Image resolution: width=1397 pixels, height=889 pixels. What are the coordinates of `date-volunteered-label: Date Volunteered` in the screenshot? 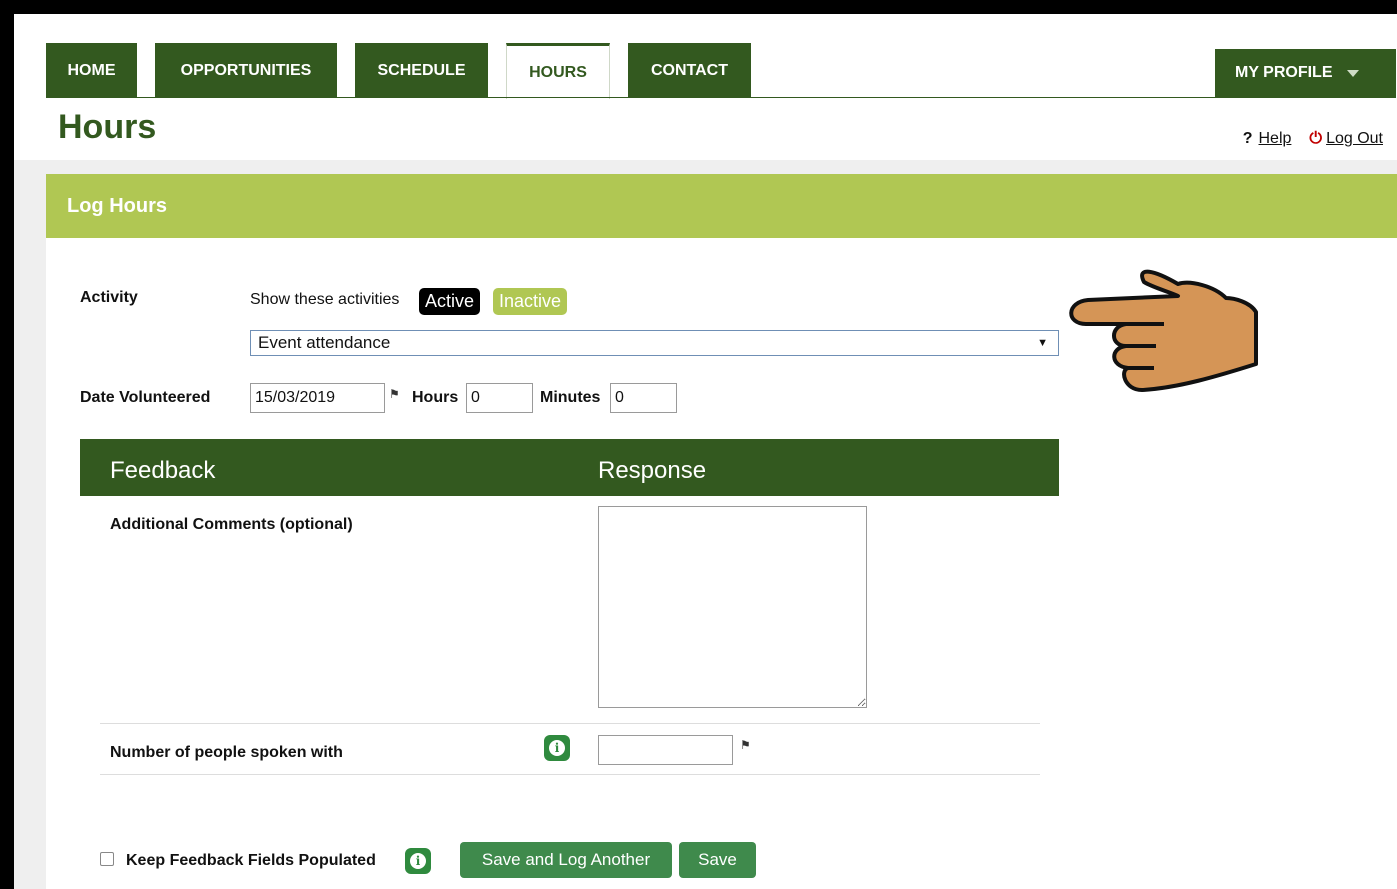 It's located at (145, 397).